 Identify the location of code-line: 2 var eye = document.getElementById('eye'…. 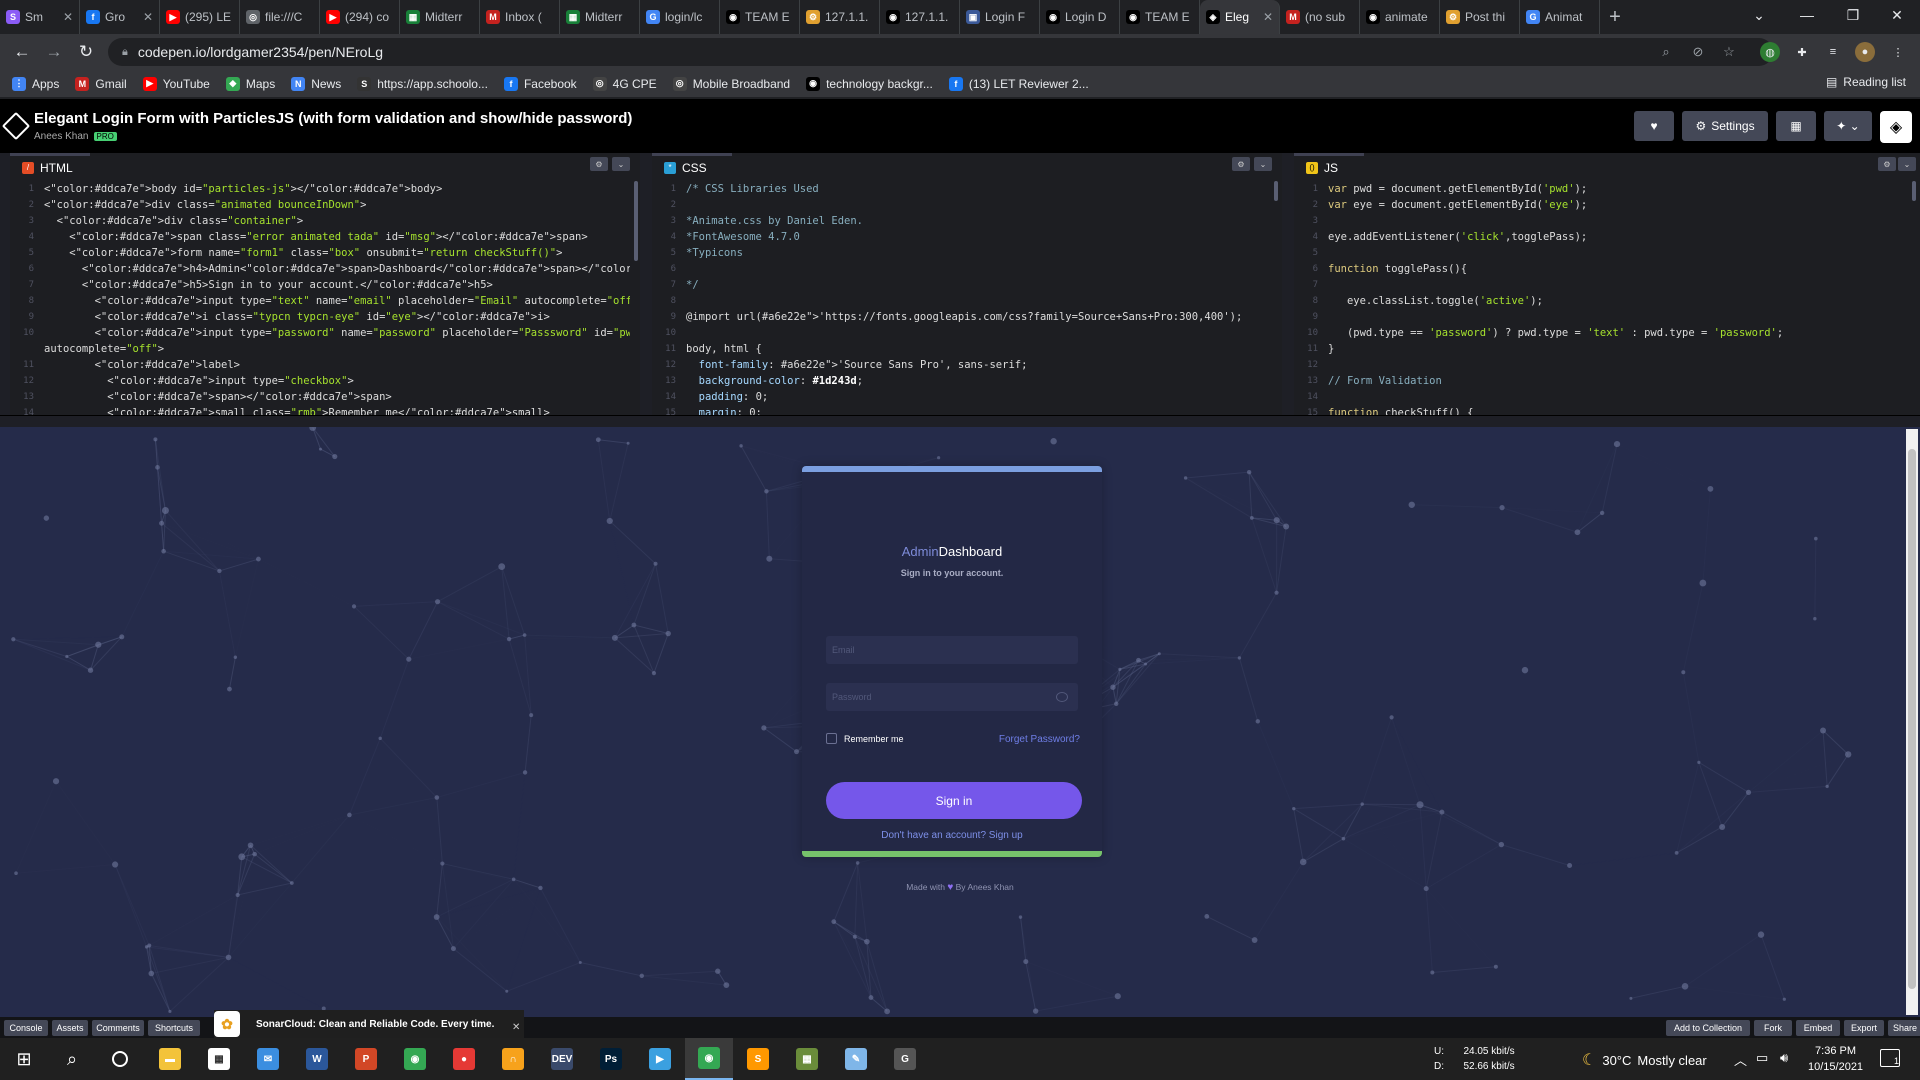
(1602, 205).